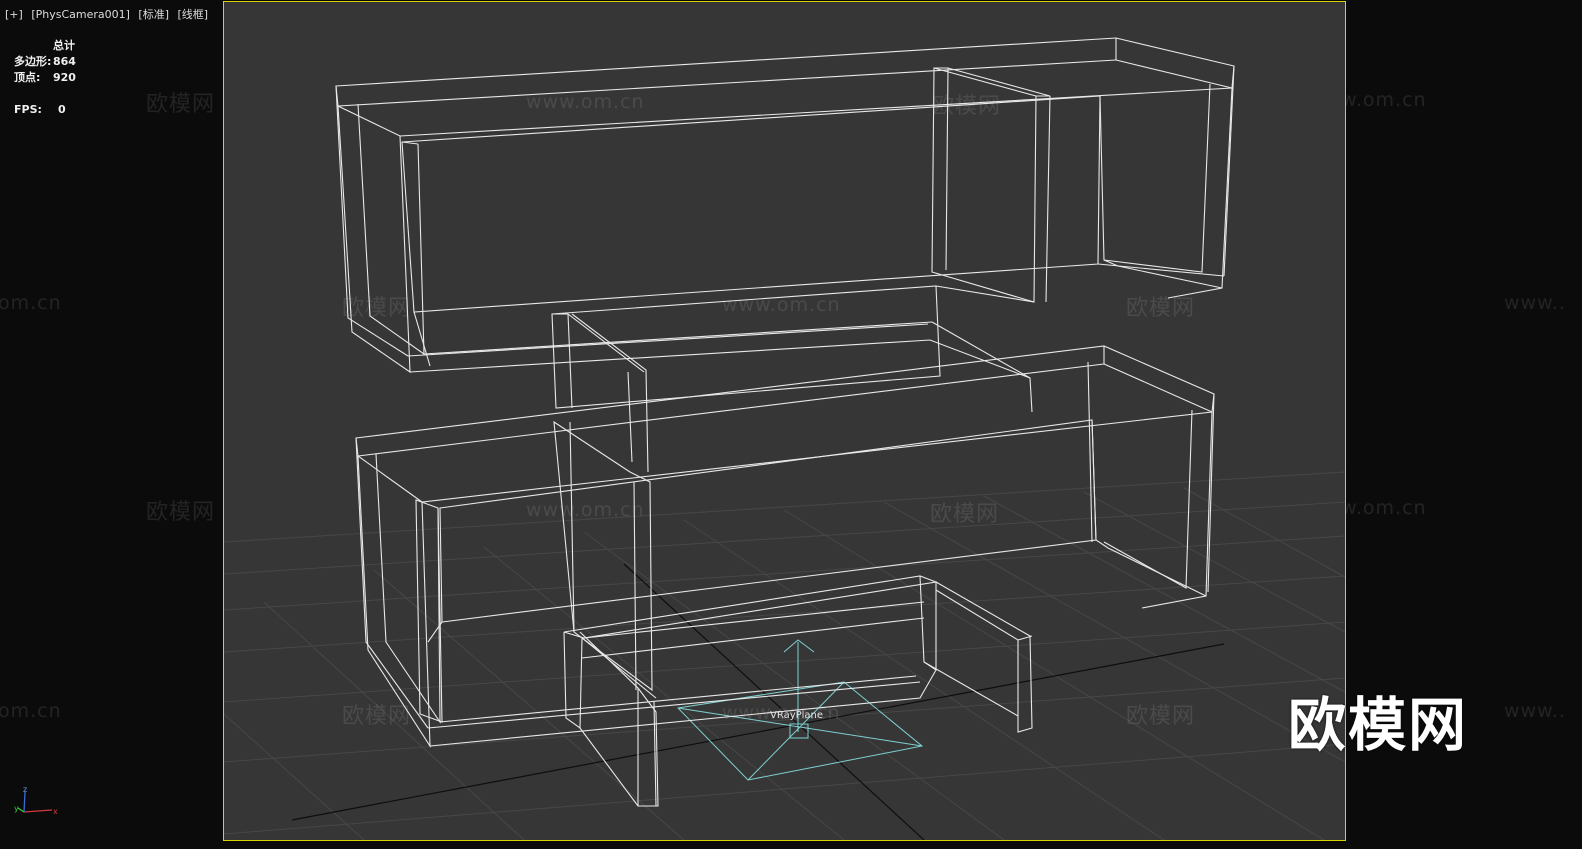  I want to click on axis-z-label: z, so click(25, 789).